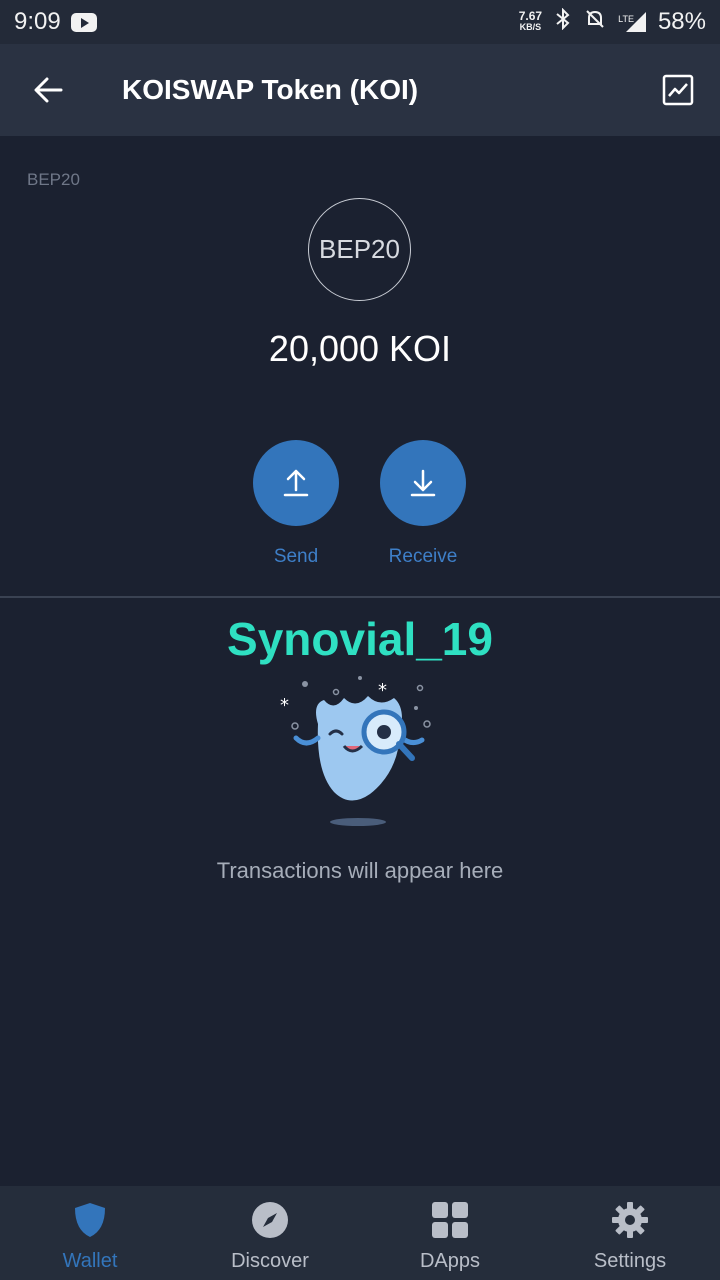 The width and height of the screenshot is (720, 1280). Describe the element at coordinates (630, 1261) in the screenshot. I see `nav-label-settings: Settings` at that location.